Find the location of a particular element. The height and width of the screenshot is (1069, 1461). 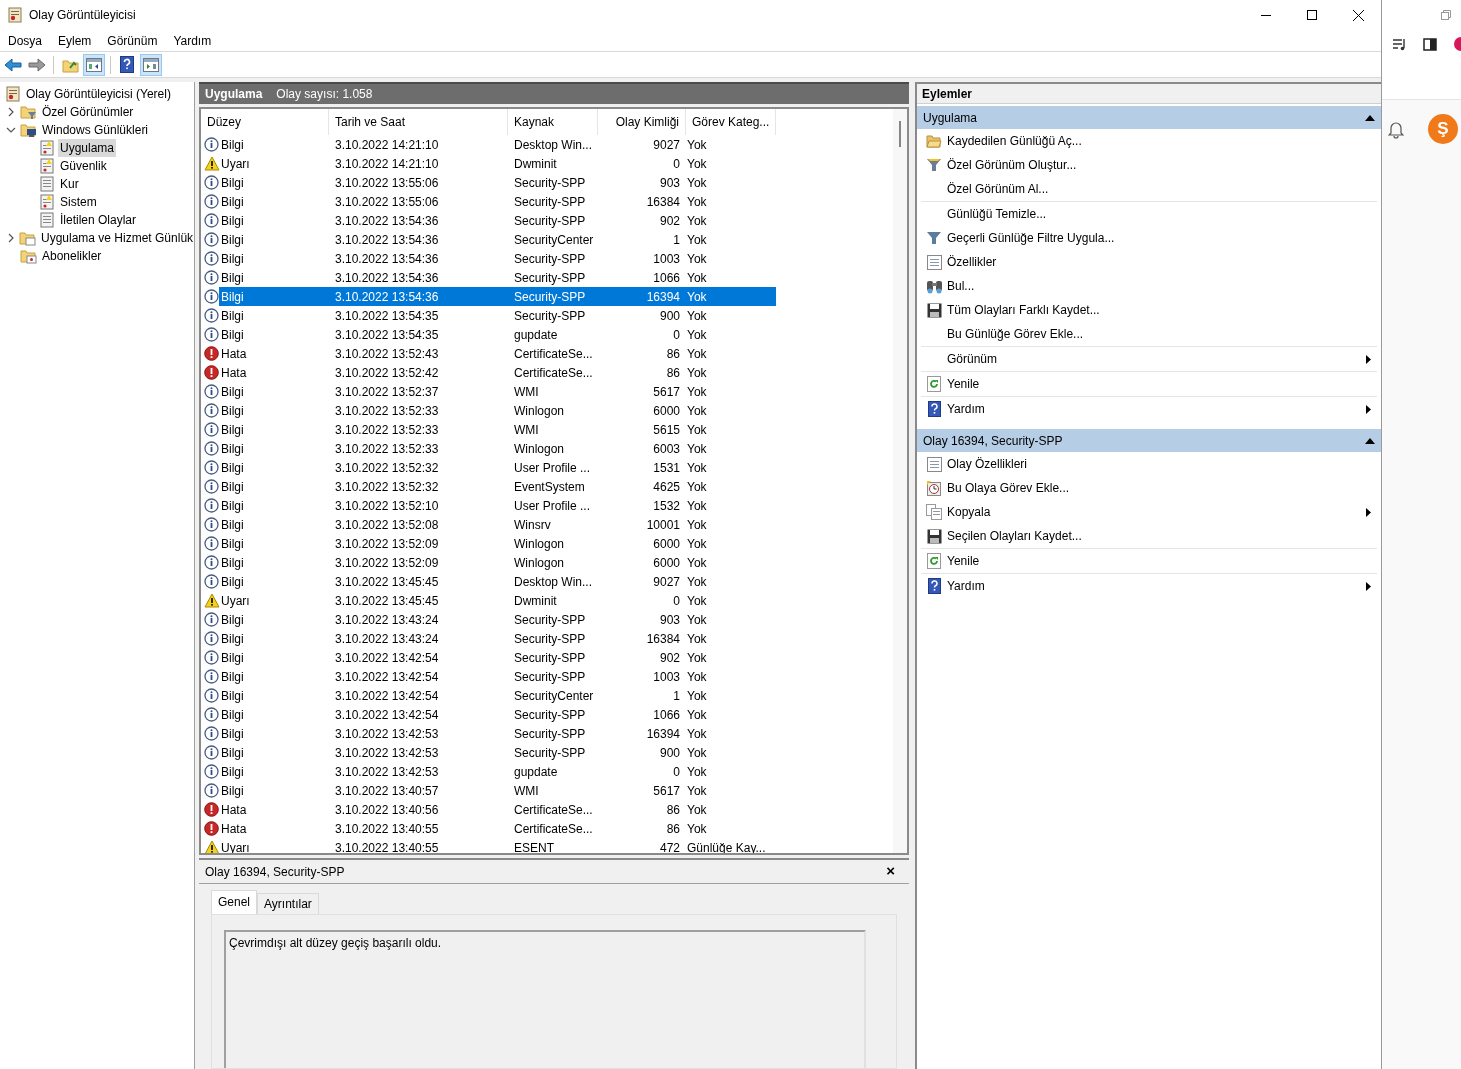

info-icon is located at coordinates (211, 619).